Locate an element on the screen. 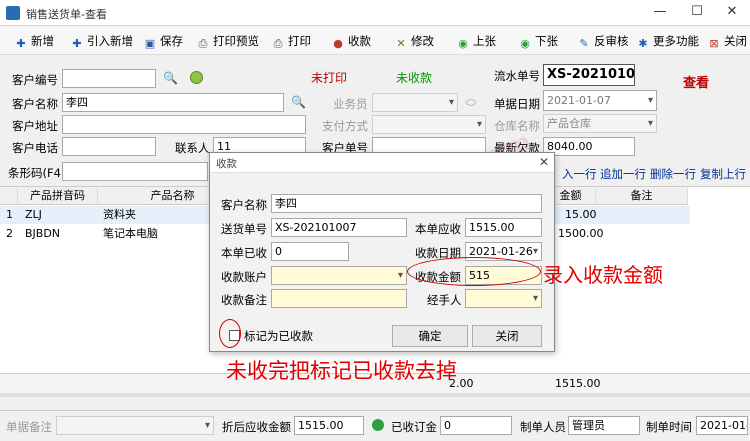 The height and width of the screenshot is (441, 750). customer-address-input is located at coordinates (184, 124).